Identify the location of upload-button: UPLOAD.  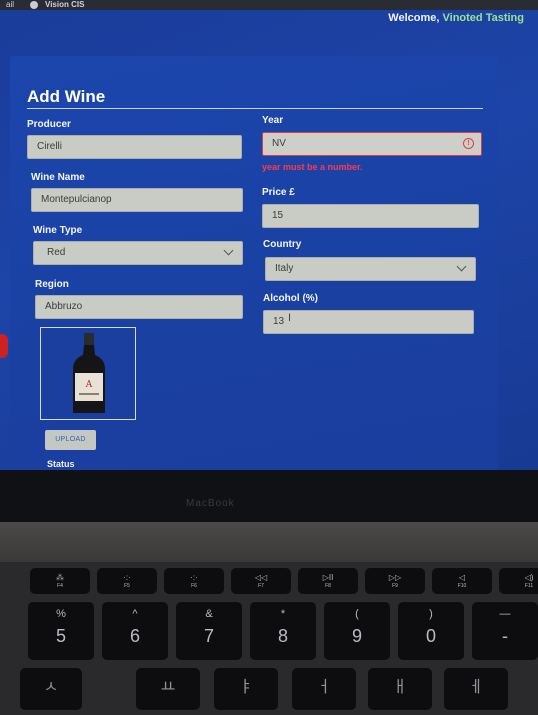
(70, 440).